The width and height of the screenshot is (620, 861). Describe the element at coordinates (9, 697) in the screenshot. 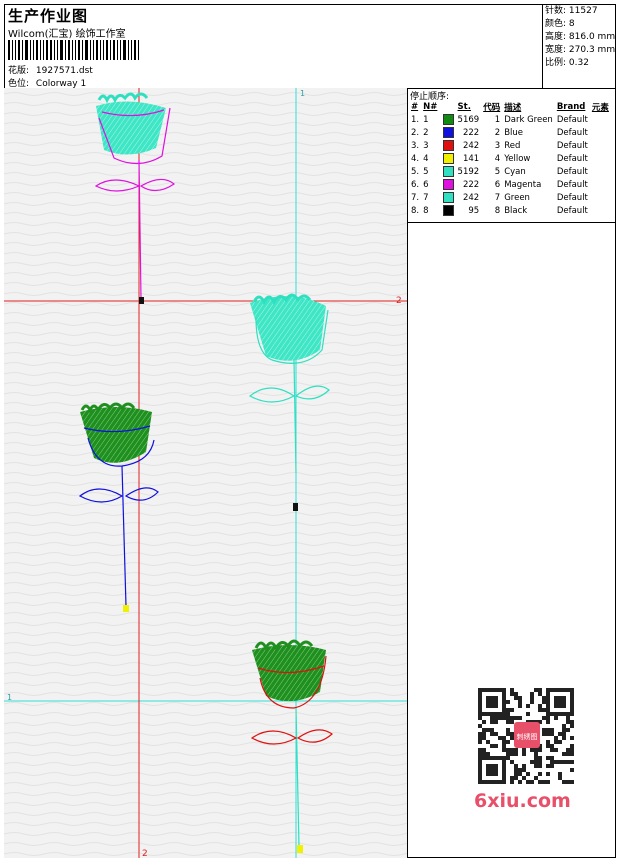

I see `guide-label-h-cyan: 1` at that location.